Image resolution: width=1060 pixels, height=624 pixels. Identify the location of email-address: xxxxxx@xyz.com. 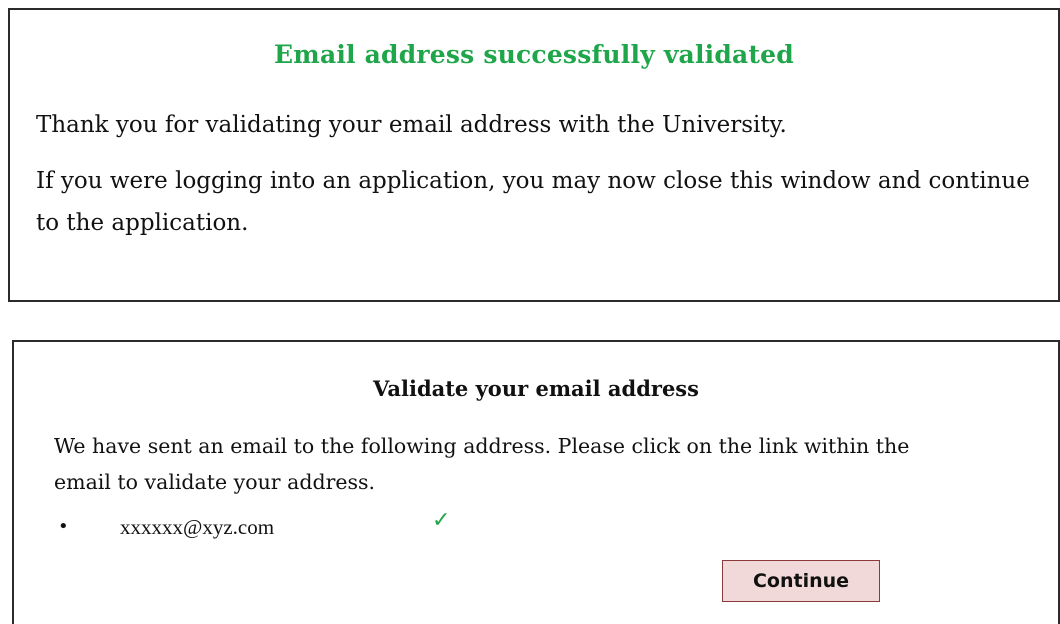
(197, 527).